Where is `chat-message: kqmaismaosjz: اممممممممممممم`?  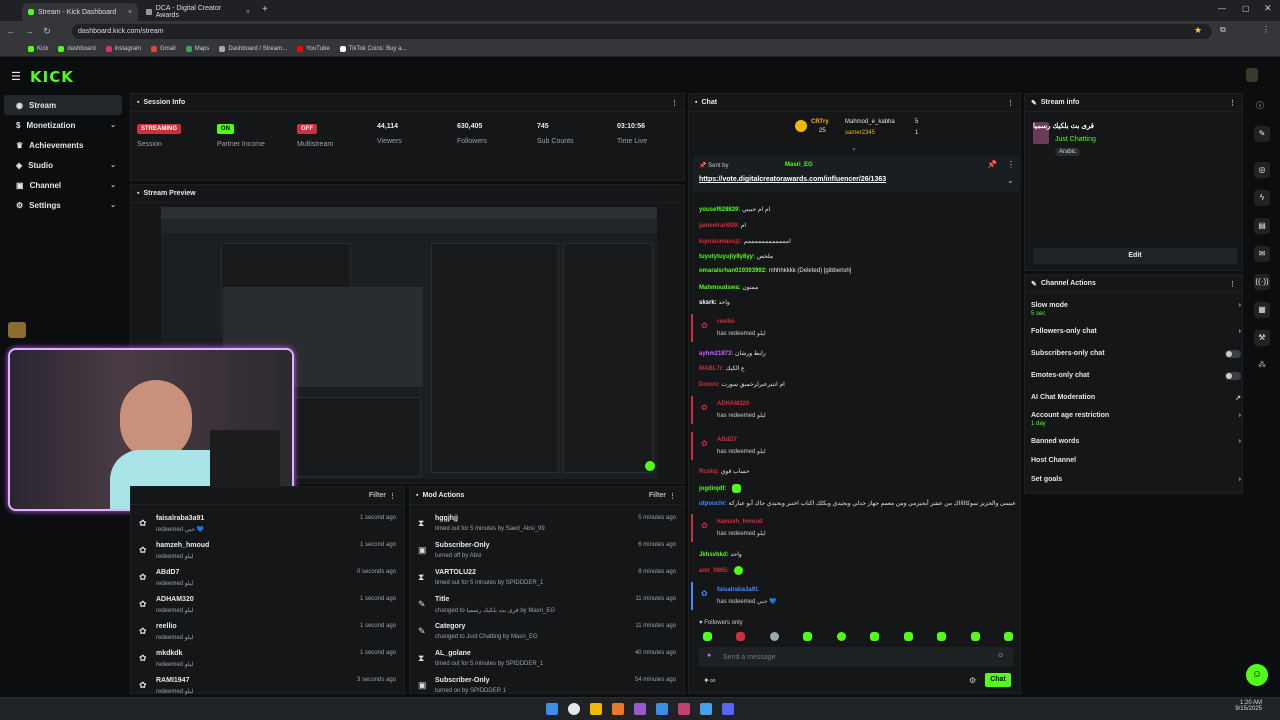 chat-message: kqmaismaosjz: اممممممممممممم is located at coordinates (745, 241).